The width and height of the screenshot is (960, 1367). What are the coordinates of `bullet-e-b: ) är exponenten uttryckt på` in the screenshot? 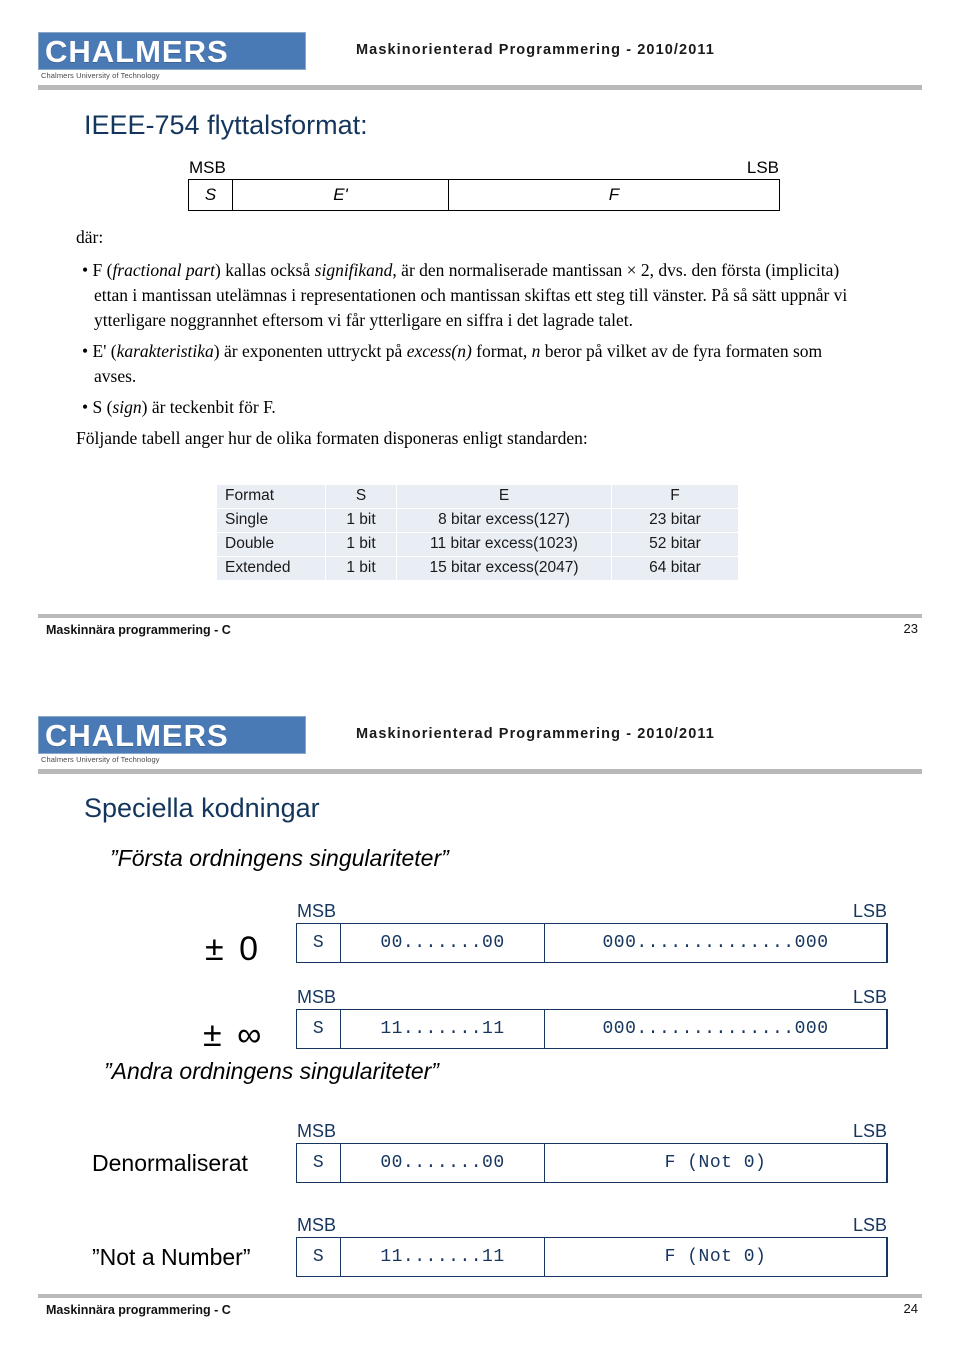 It's located at (310, 351).